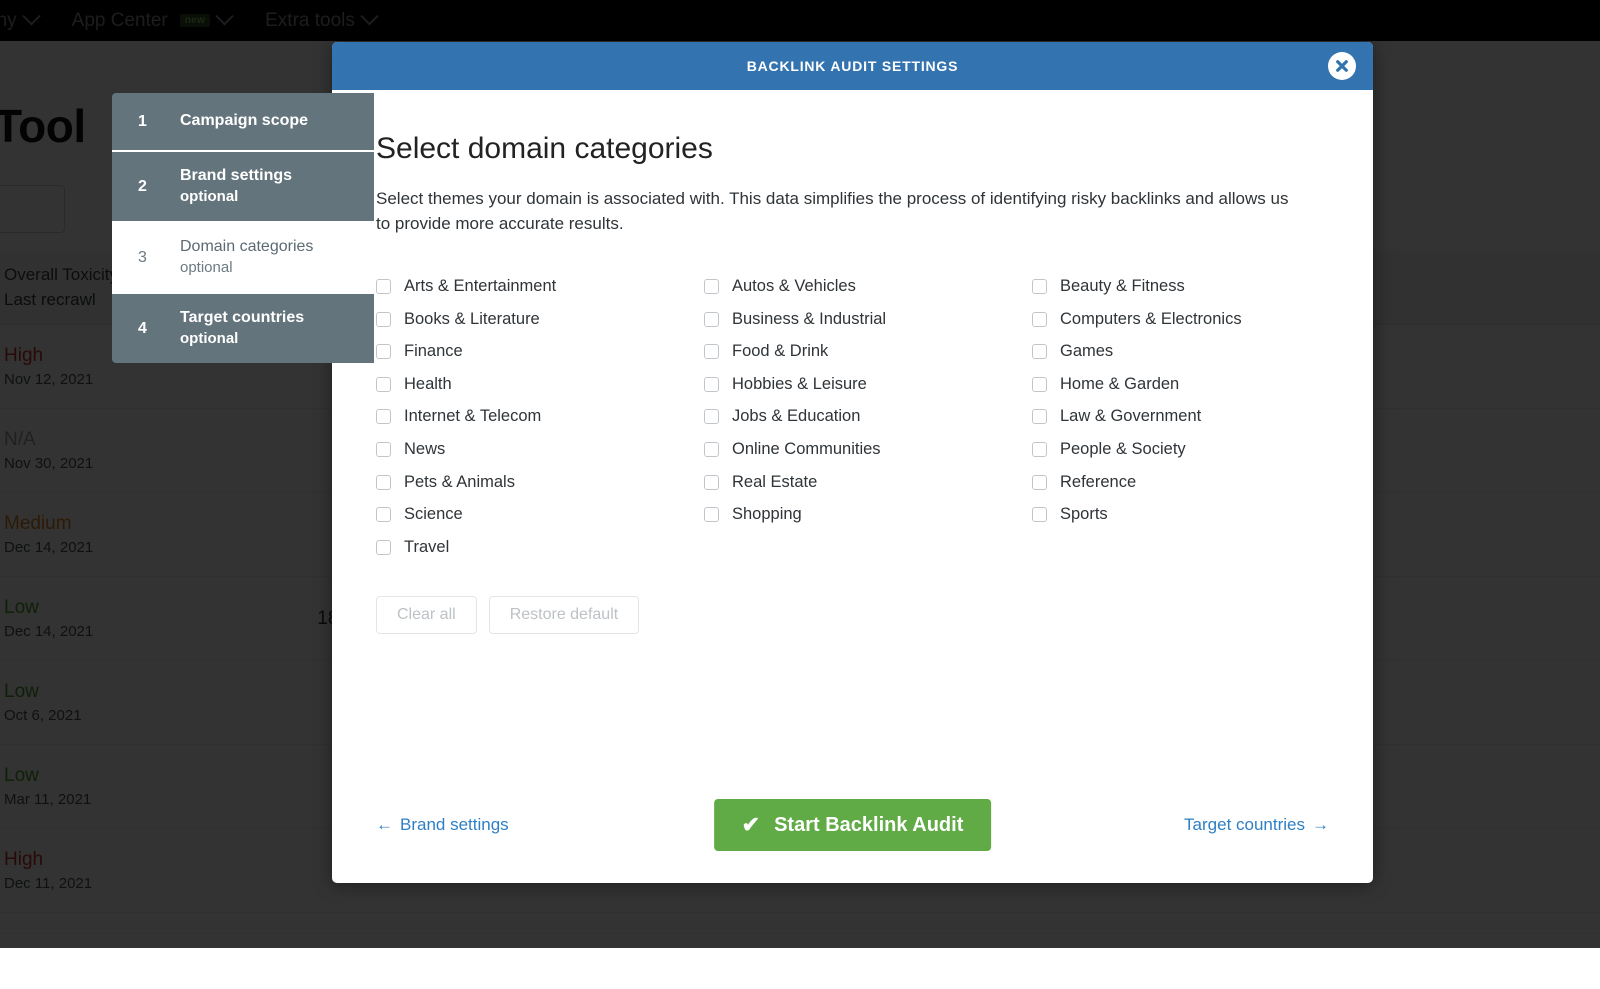  Describe the element at coordinates (767, 514) in the screenshot. I see `category-label: Shopping` at that location.